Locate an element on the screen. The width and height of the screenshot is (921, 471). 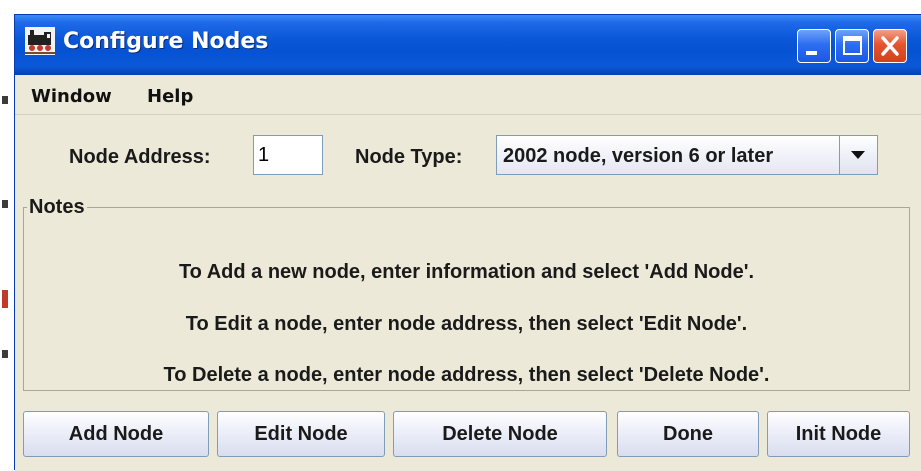
chevron-down-icon is located at coordinates (858, 155).